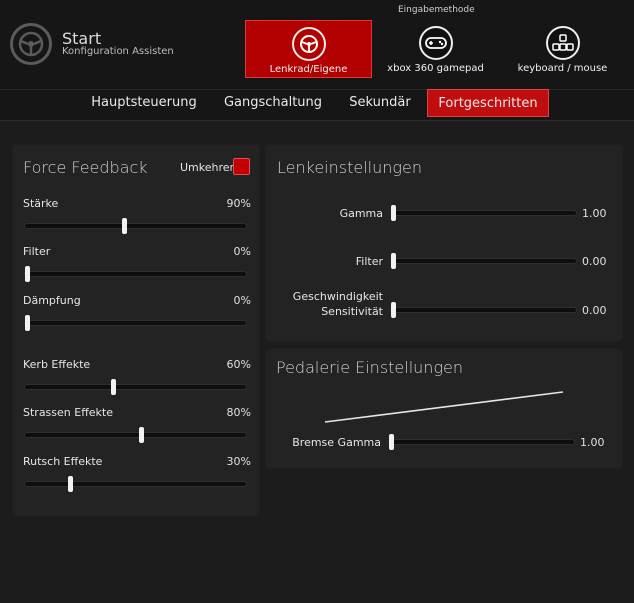 The image size is (634, 603). What do you see at coordinates (135, 484) in the screenshot?
I see `rutsch-effekte-slider` at bounding box center [135, 484].